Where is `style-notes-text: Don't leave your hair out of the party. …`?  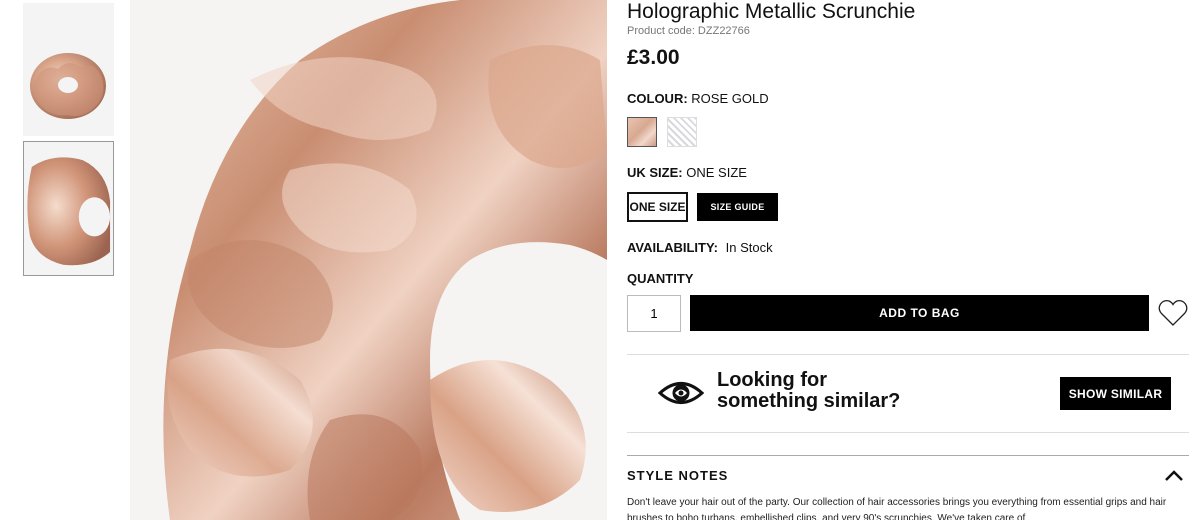
style-notes-text: Don't leave your hair out of the party. … is located at coordinates (897, 508).